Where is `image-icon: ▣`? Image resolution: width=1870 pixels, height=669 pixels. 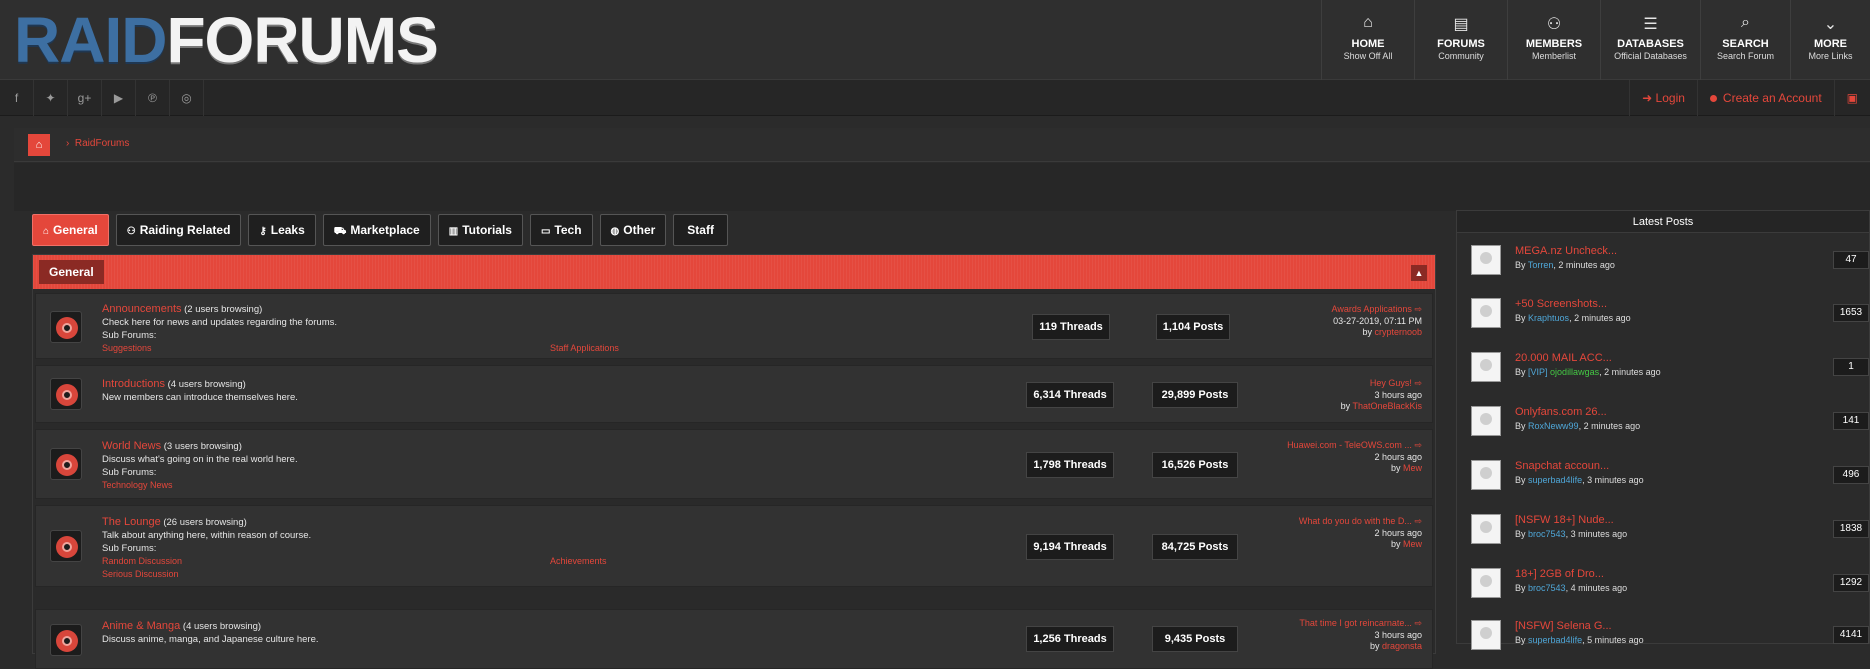
image-icon: ▣ is located at coordinates (1851, 98).